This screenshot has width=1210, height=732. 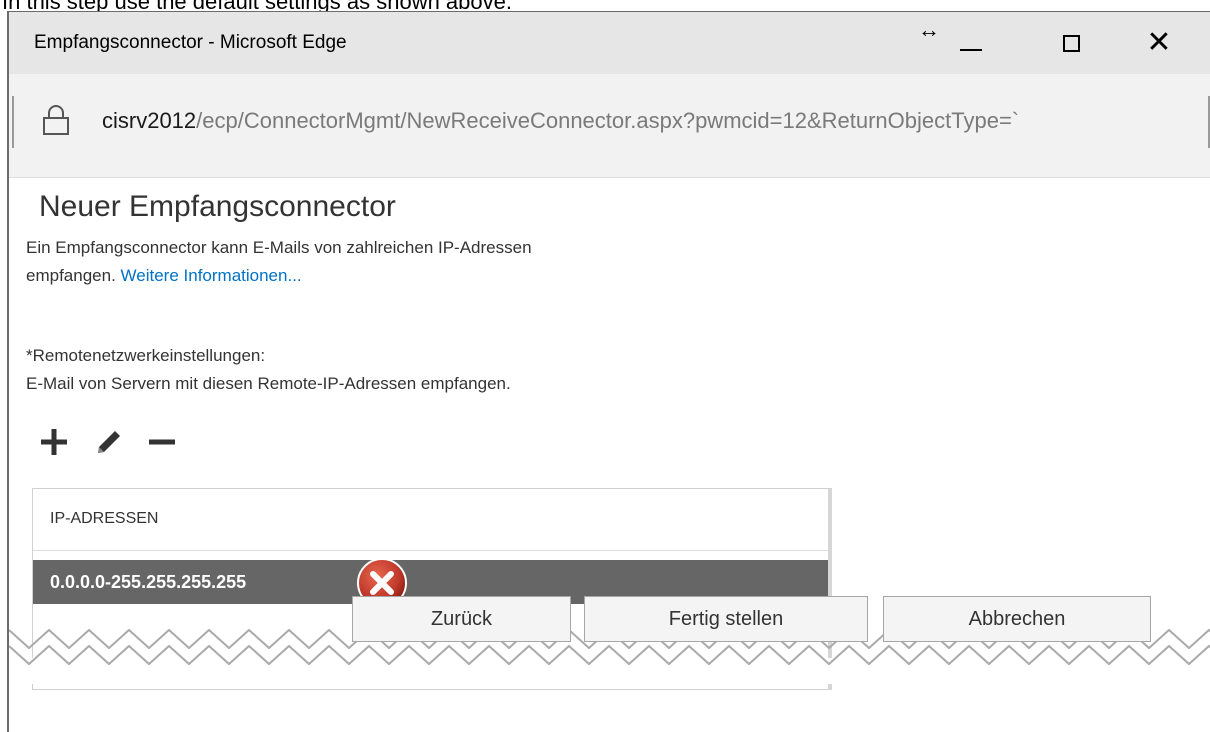 What do you see at coordinates (71, 275) in the screenshot?
I see `description-line2: empfangen.` at bounding box center [71, 275].